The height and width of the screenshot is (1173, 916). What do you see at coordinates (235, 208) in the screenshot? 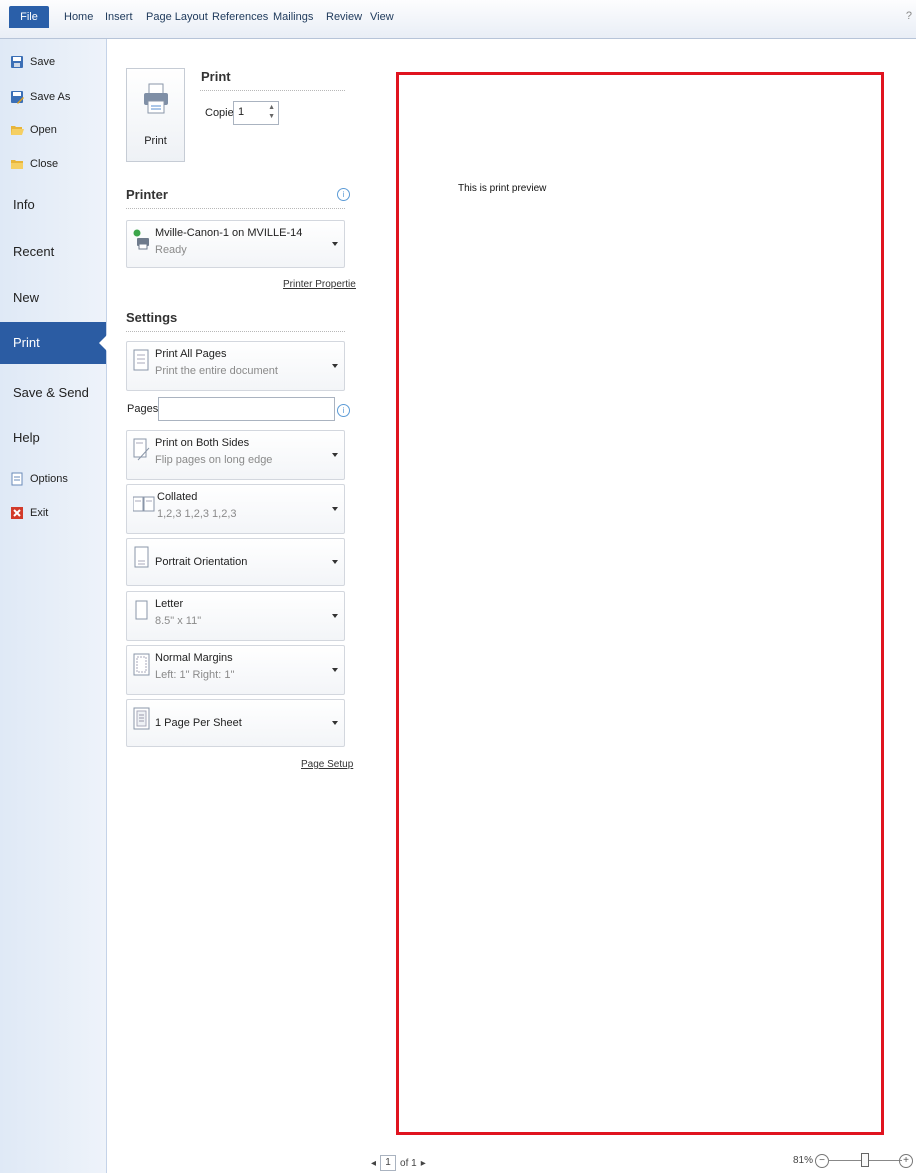
I see `printer-divider` at bounding box center [235, 208].